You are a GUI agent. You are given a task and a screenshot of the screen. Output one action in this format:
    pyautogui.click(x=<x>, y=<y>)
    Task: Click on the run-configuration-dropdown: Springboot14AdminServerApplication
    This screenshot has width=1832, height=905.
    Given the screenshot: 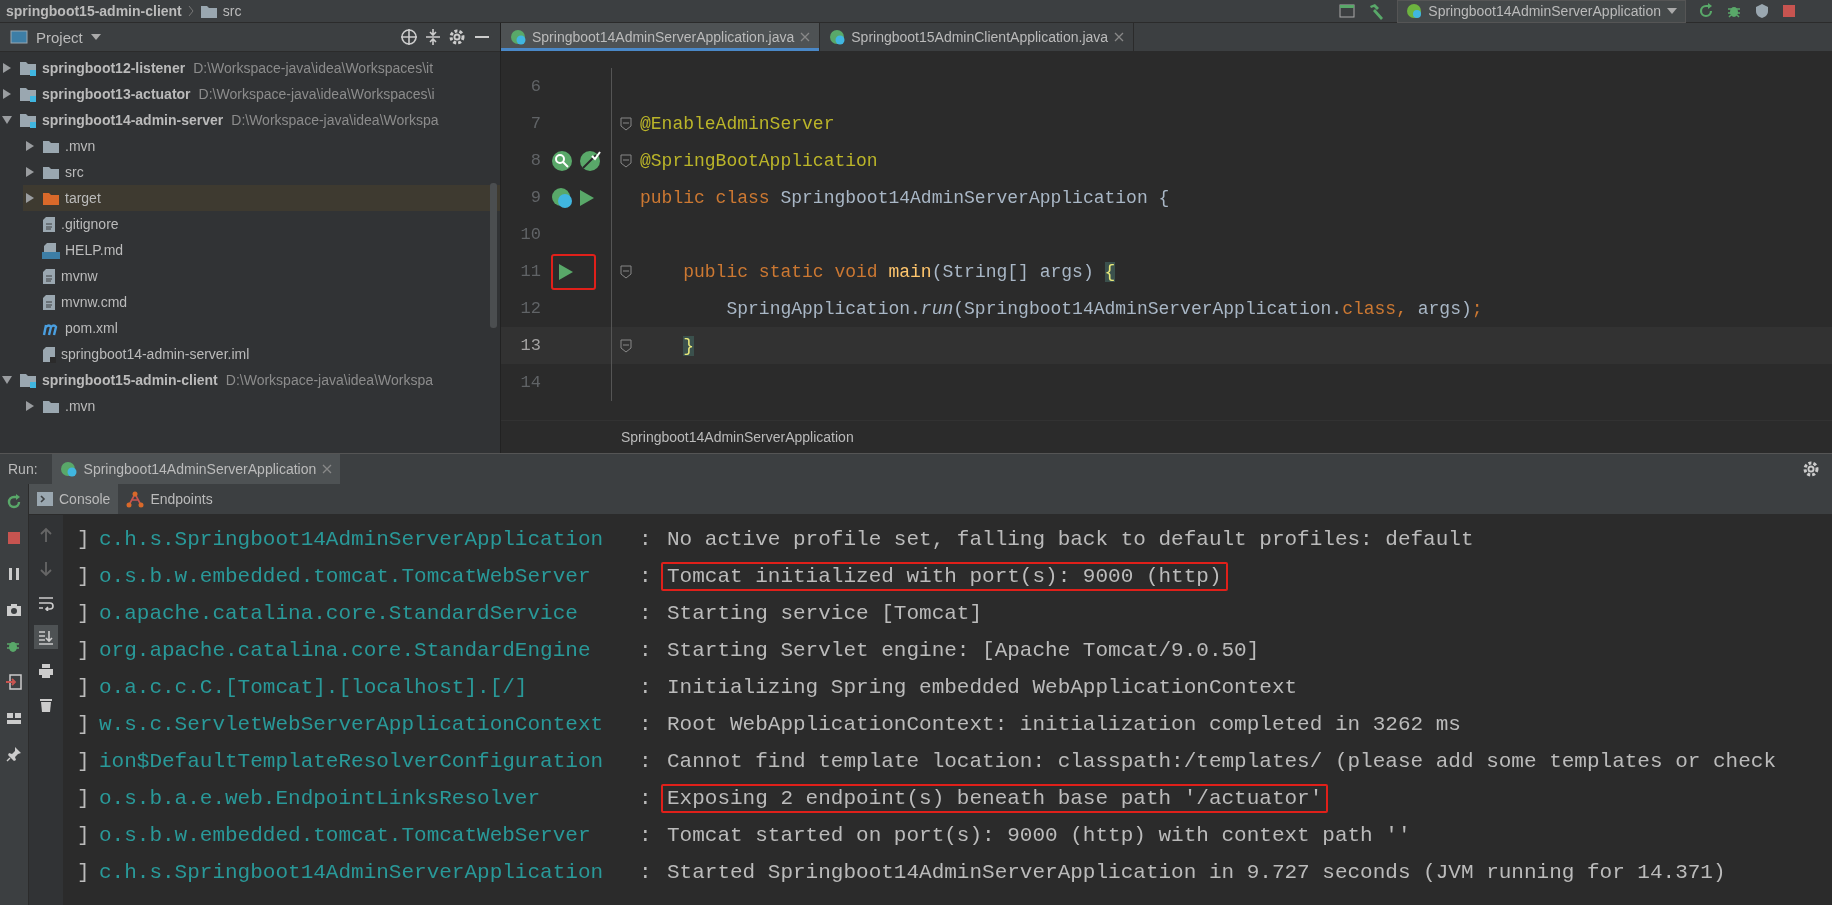 What is the action you would take?
    pyautogui.click(x=1541, y=11)
    